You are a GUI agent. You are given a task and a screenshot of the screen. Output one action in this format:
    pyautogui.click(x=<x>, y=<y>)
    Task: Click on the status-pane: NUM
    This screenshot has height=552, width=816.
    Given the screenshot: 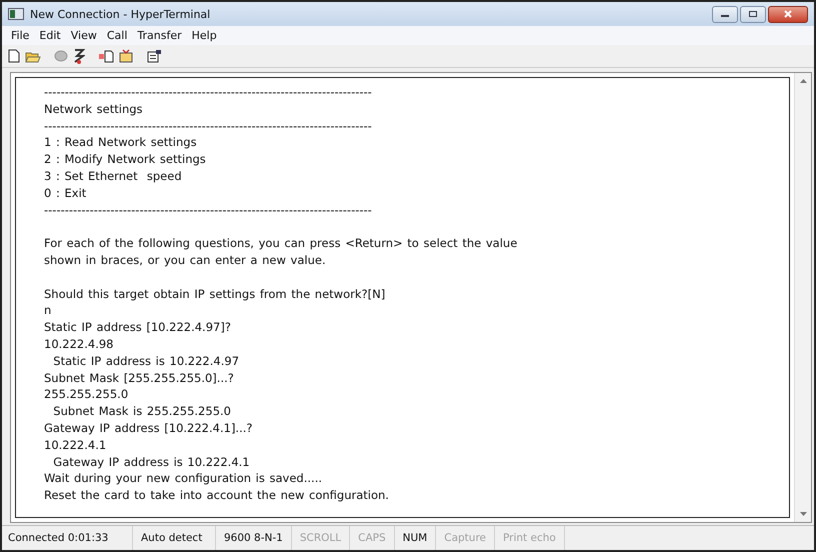 What is the action you would take?
    pyautogui.click(x=415, y=538)
    